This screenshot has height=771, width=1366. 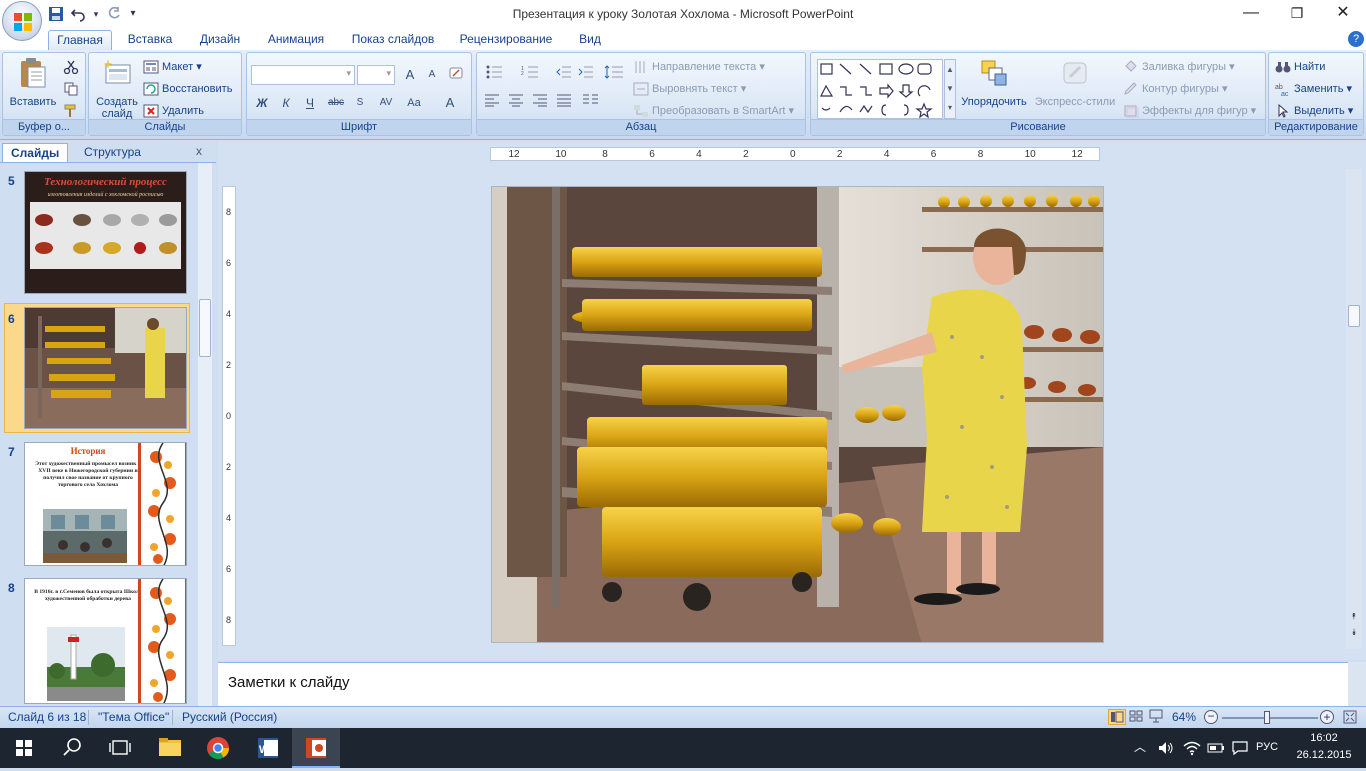 I want to click on clock-date: 26.12.2015, so click(x=1324, y=755).